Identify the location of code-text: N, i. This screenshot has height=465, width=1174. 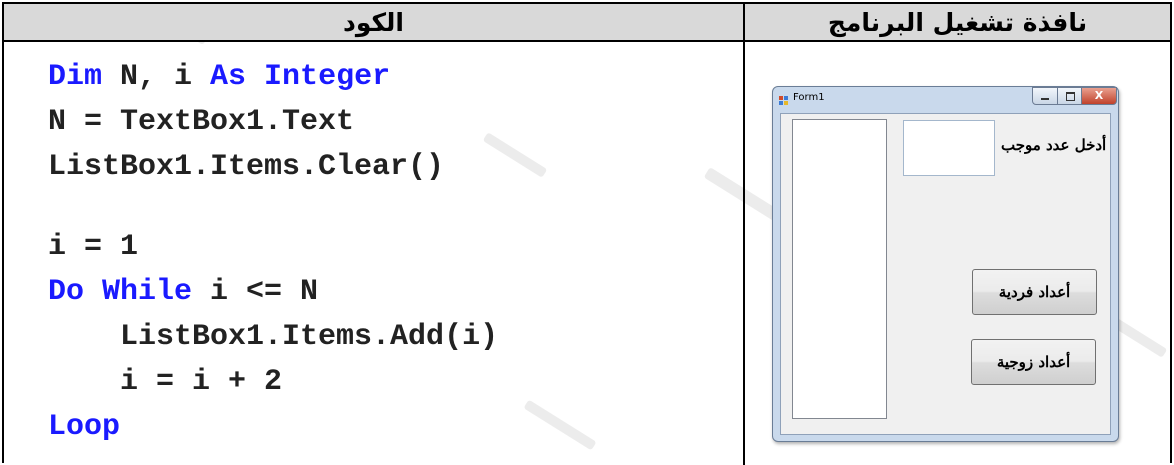
(156, 77).